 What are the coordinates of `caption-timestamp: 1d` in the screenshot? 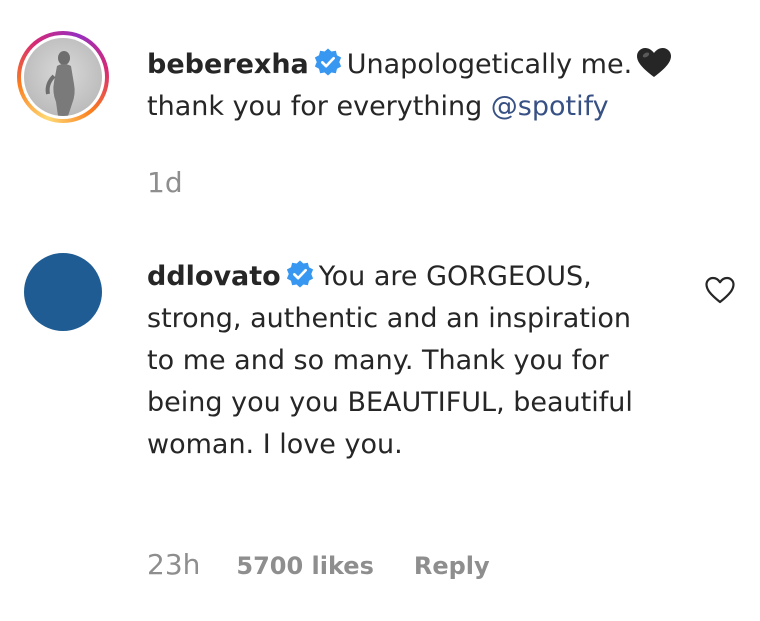 It's located at (165, 182).